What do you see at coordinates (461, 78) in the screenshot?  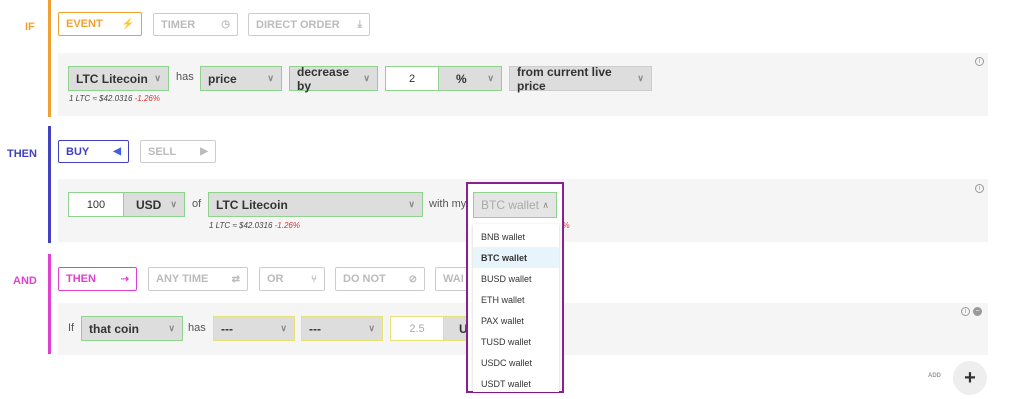 I see `unit-value: %` at bounding box center [461, 78].